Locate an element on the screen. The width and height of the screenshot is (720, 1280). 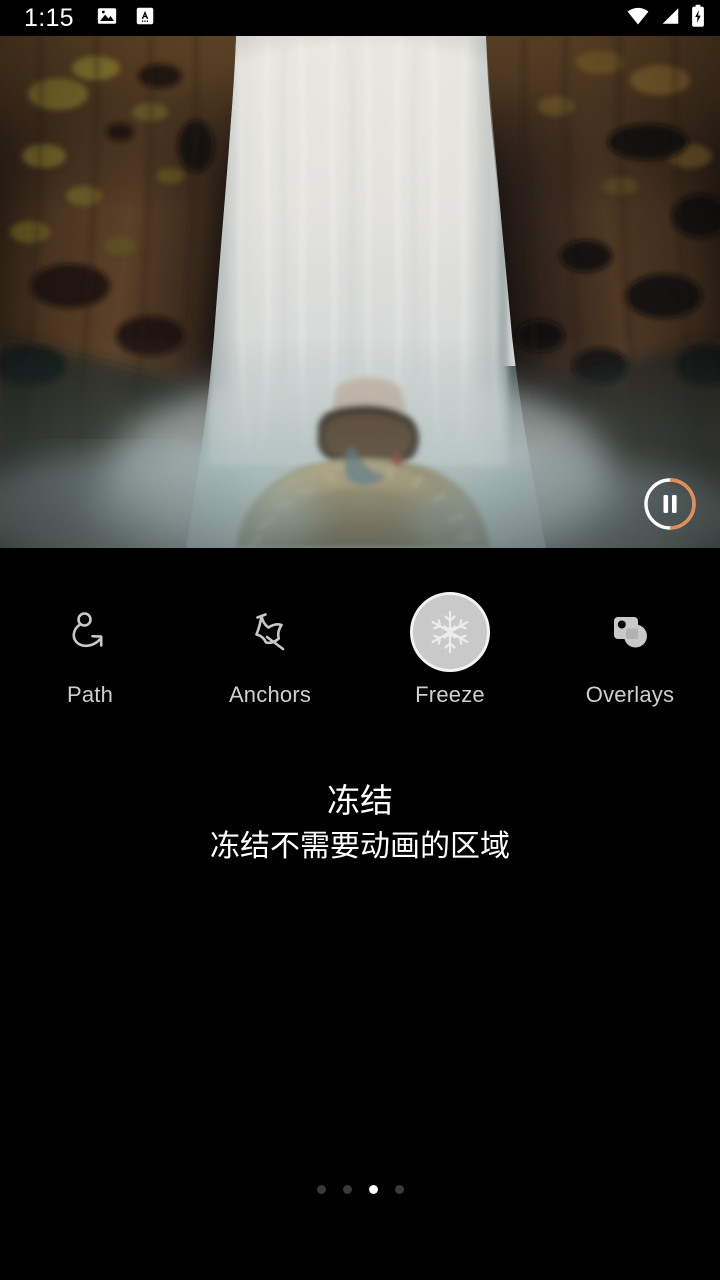
image-icon is located at coordinates (107, 18).